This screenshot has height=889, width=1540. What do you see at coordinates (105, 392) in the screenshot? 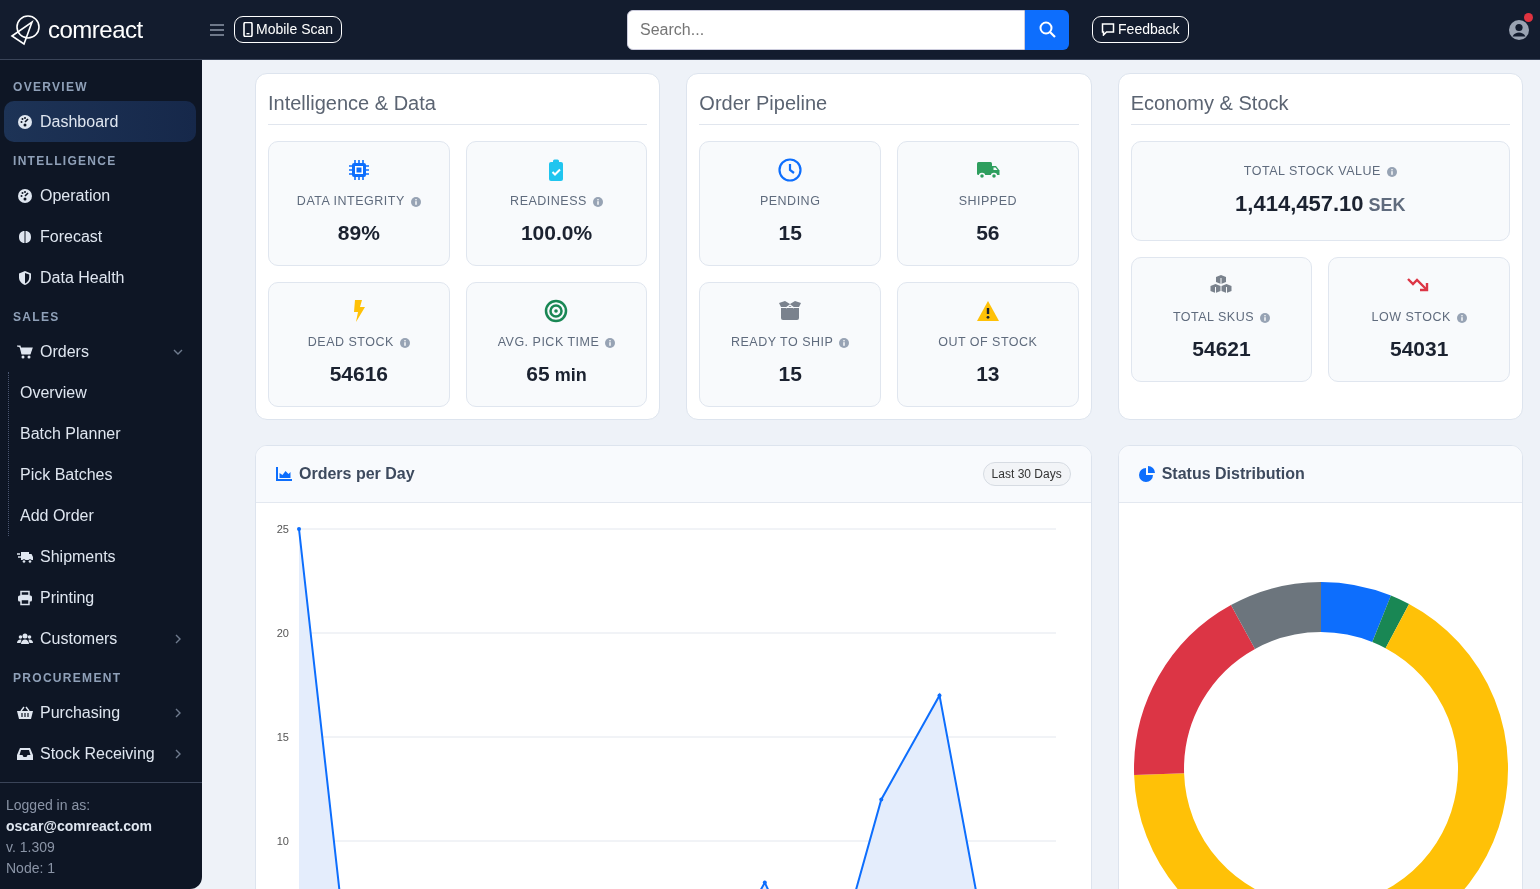
I see `submenu-item: Overview` at bounding box center [105, 392].